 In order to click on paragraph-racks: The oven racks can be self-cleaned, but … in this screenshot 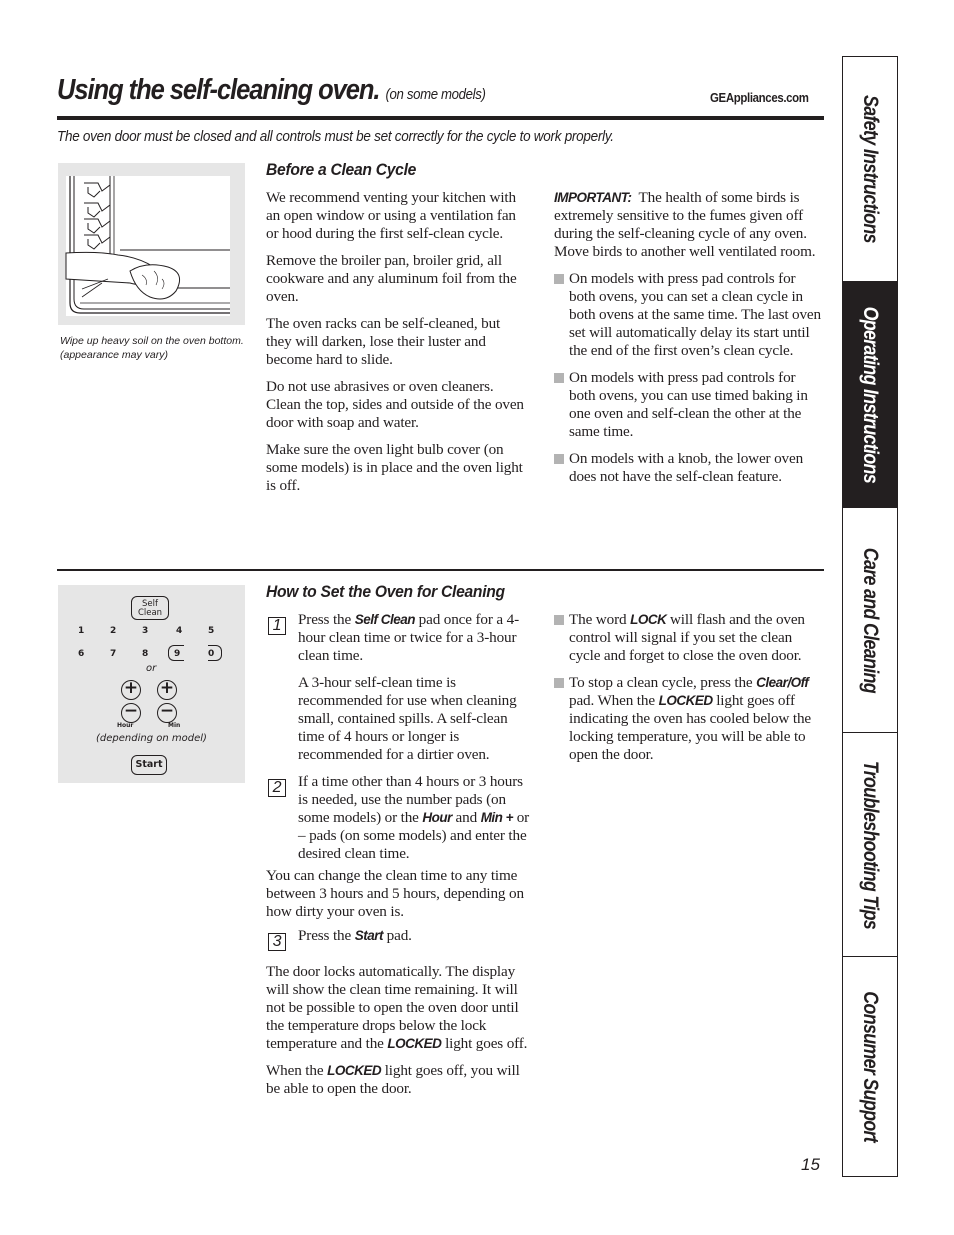, I will do `click(383, 341)`.